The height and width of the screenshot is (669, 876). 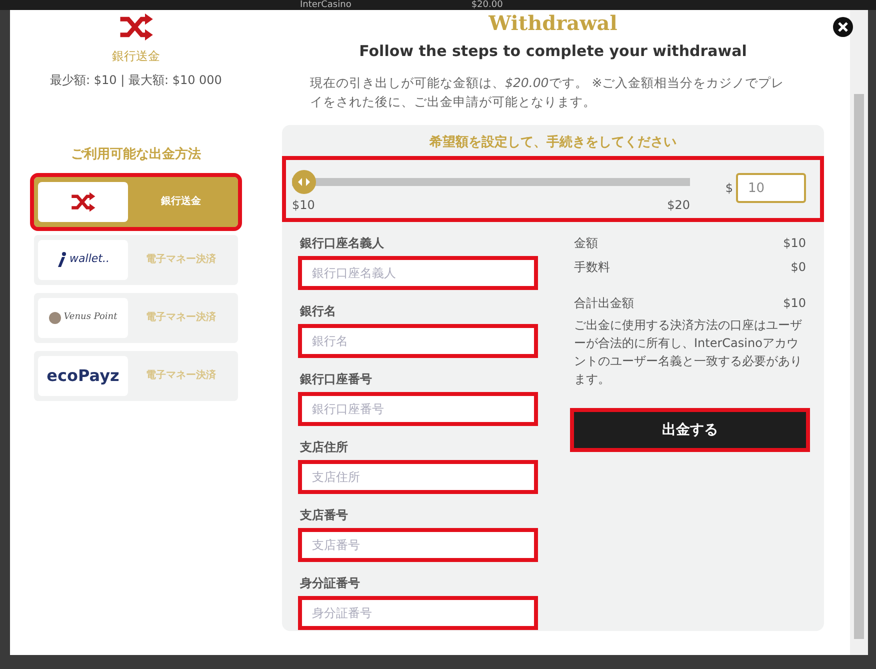 I want to click on balance-text: $20.00, so click(x=487, y=5).